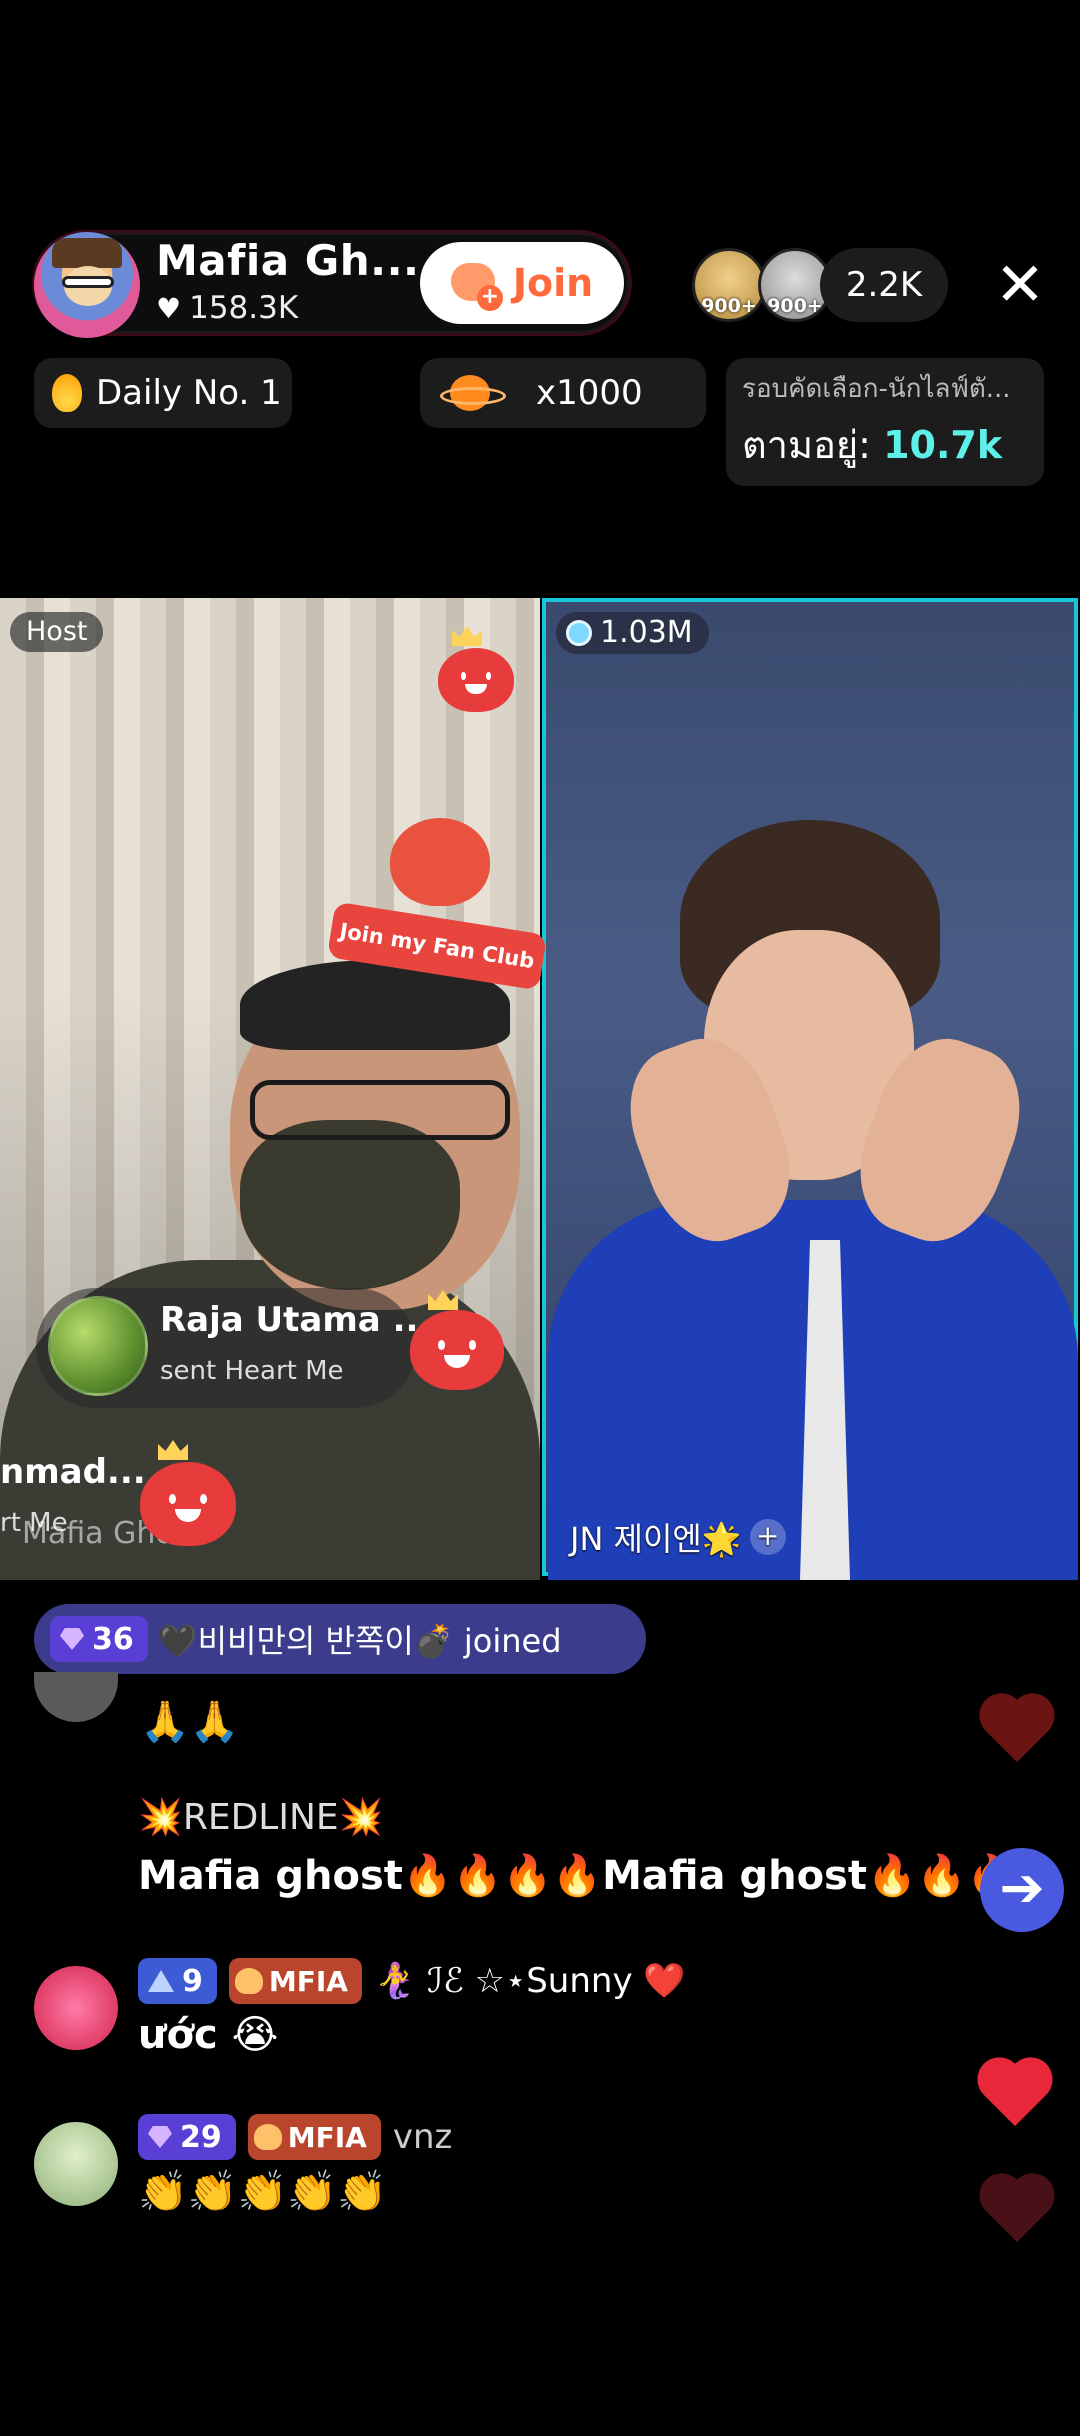 The width and height of the screenshot is (1080, 2436). Describe the element at coordinates (423, 2137) in the screenshot. I see `chat-username: vnz` at that location.